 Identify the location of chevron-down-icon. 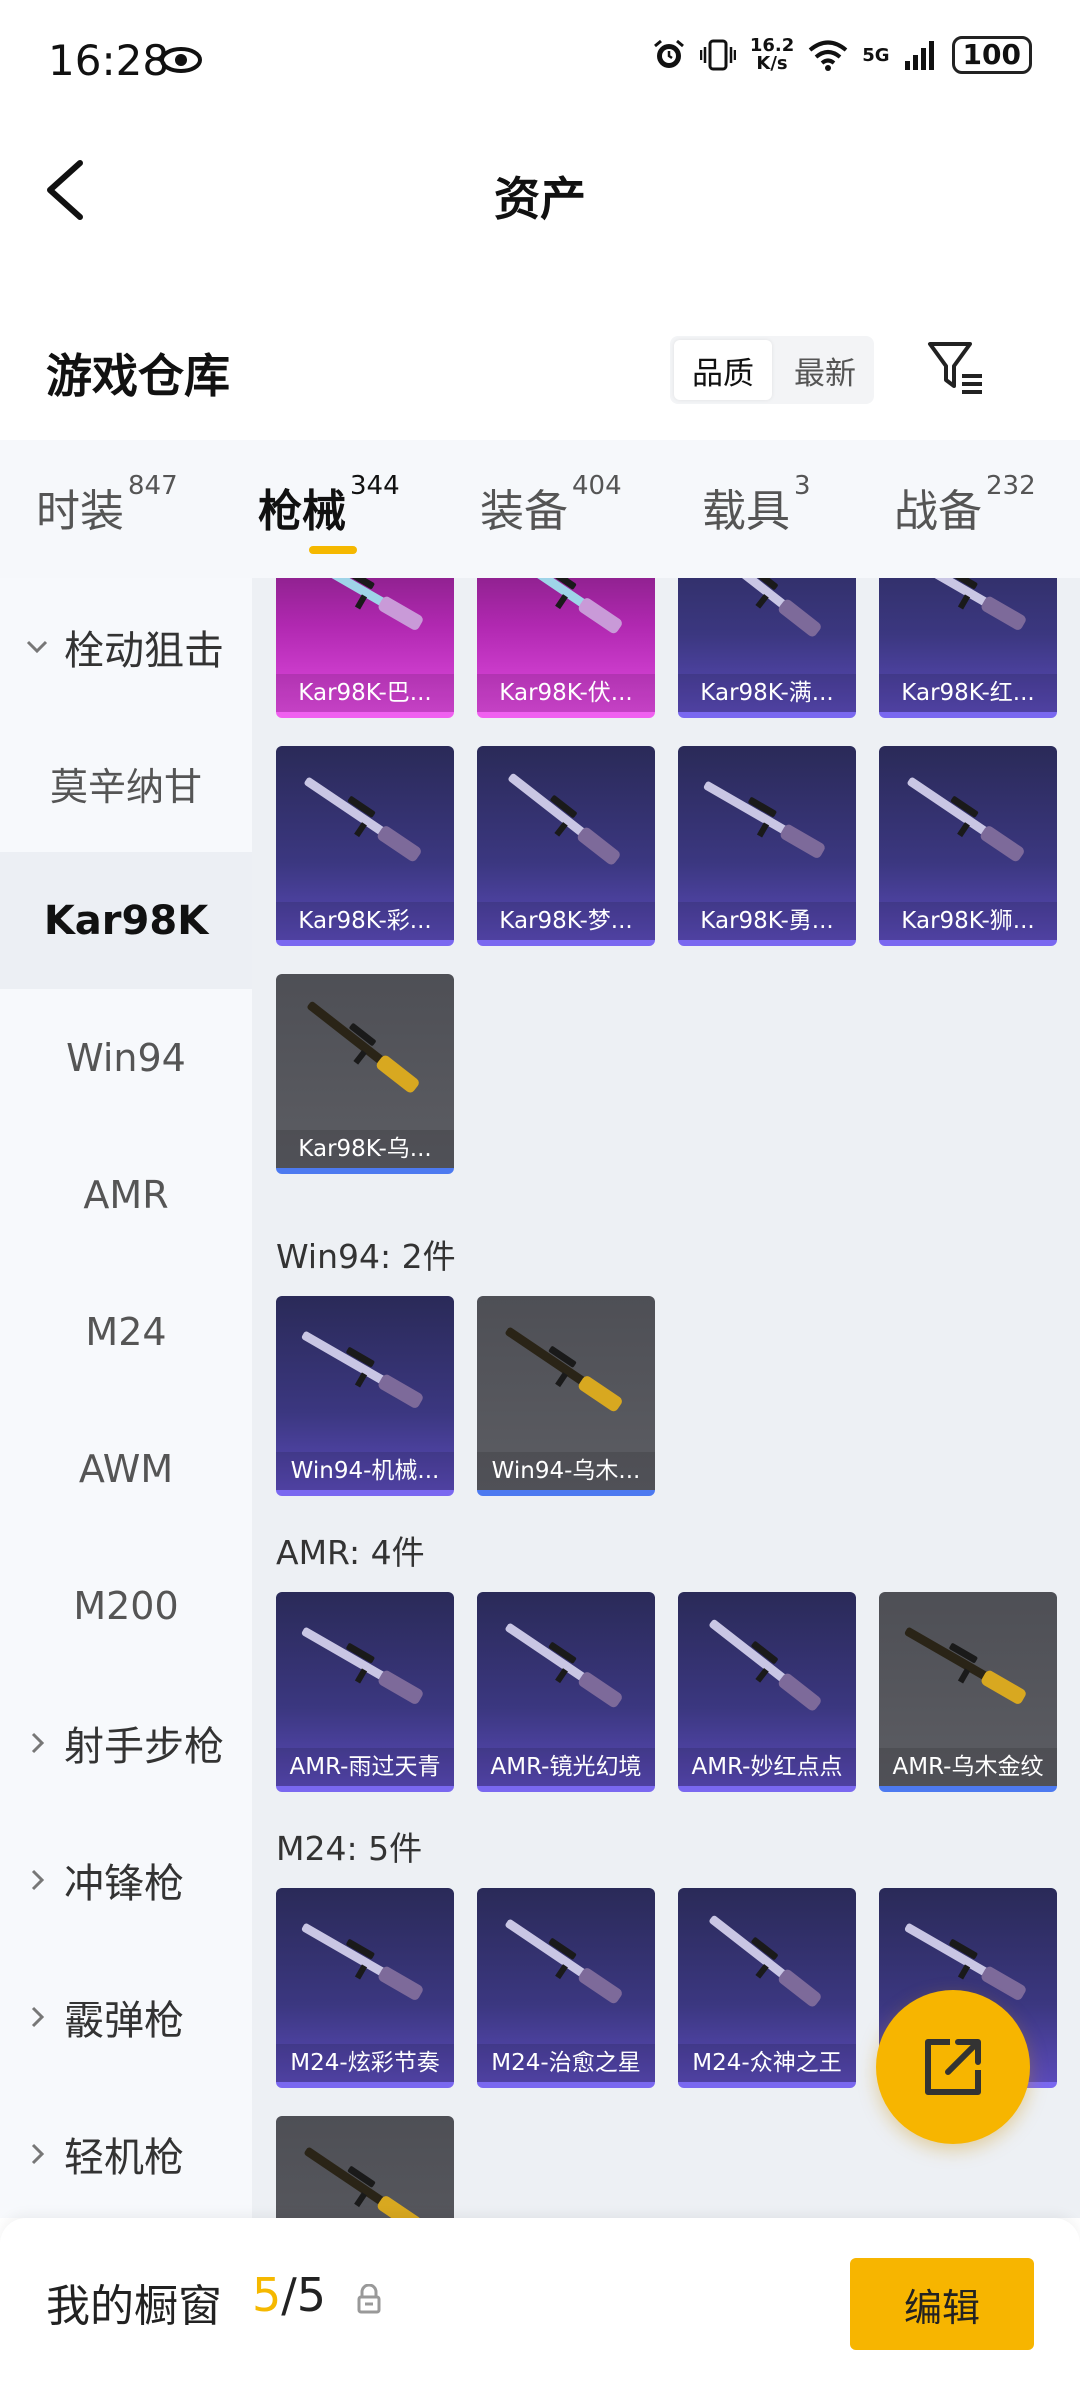
(37, 646).